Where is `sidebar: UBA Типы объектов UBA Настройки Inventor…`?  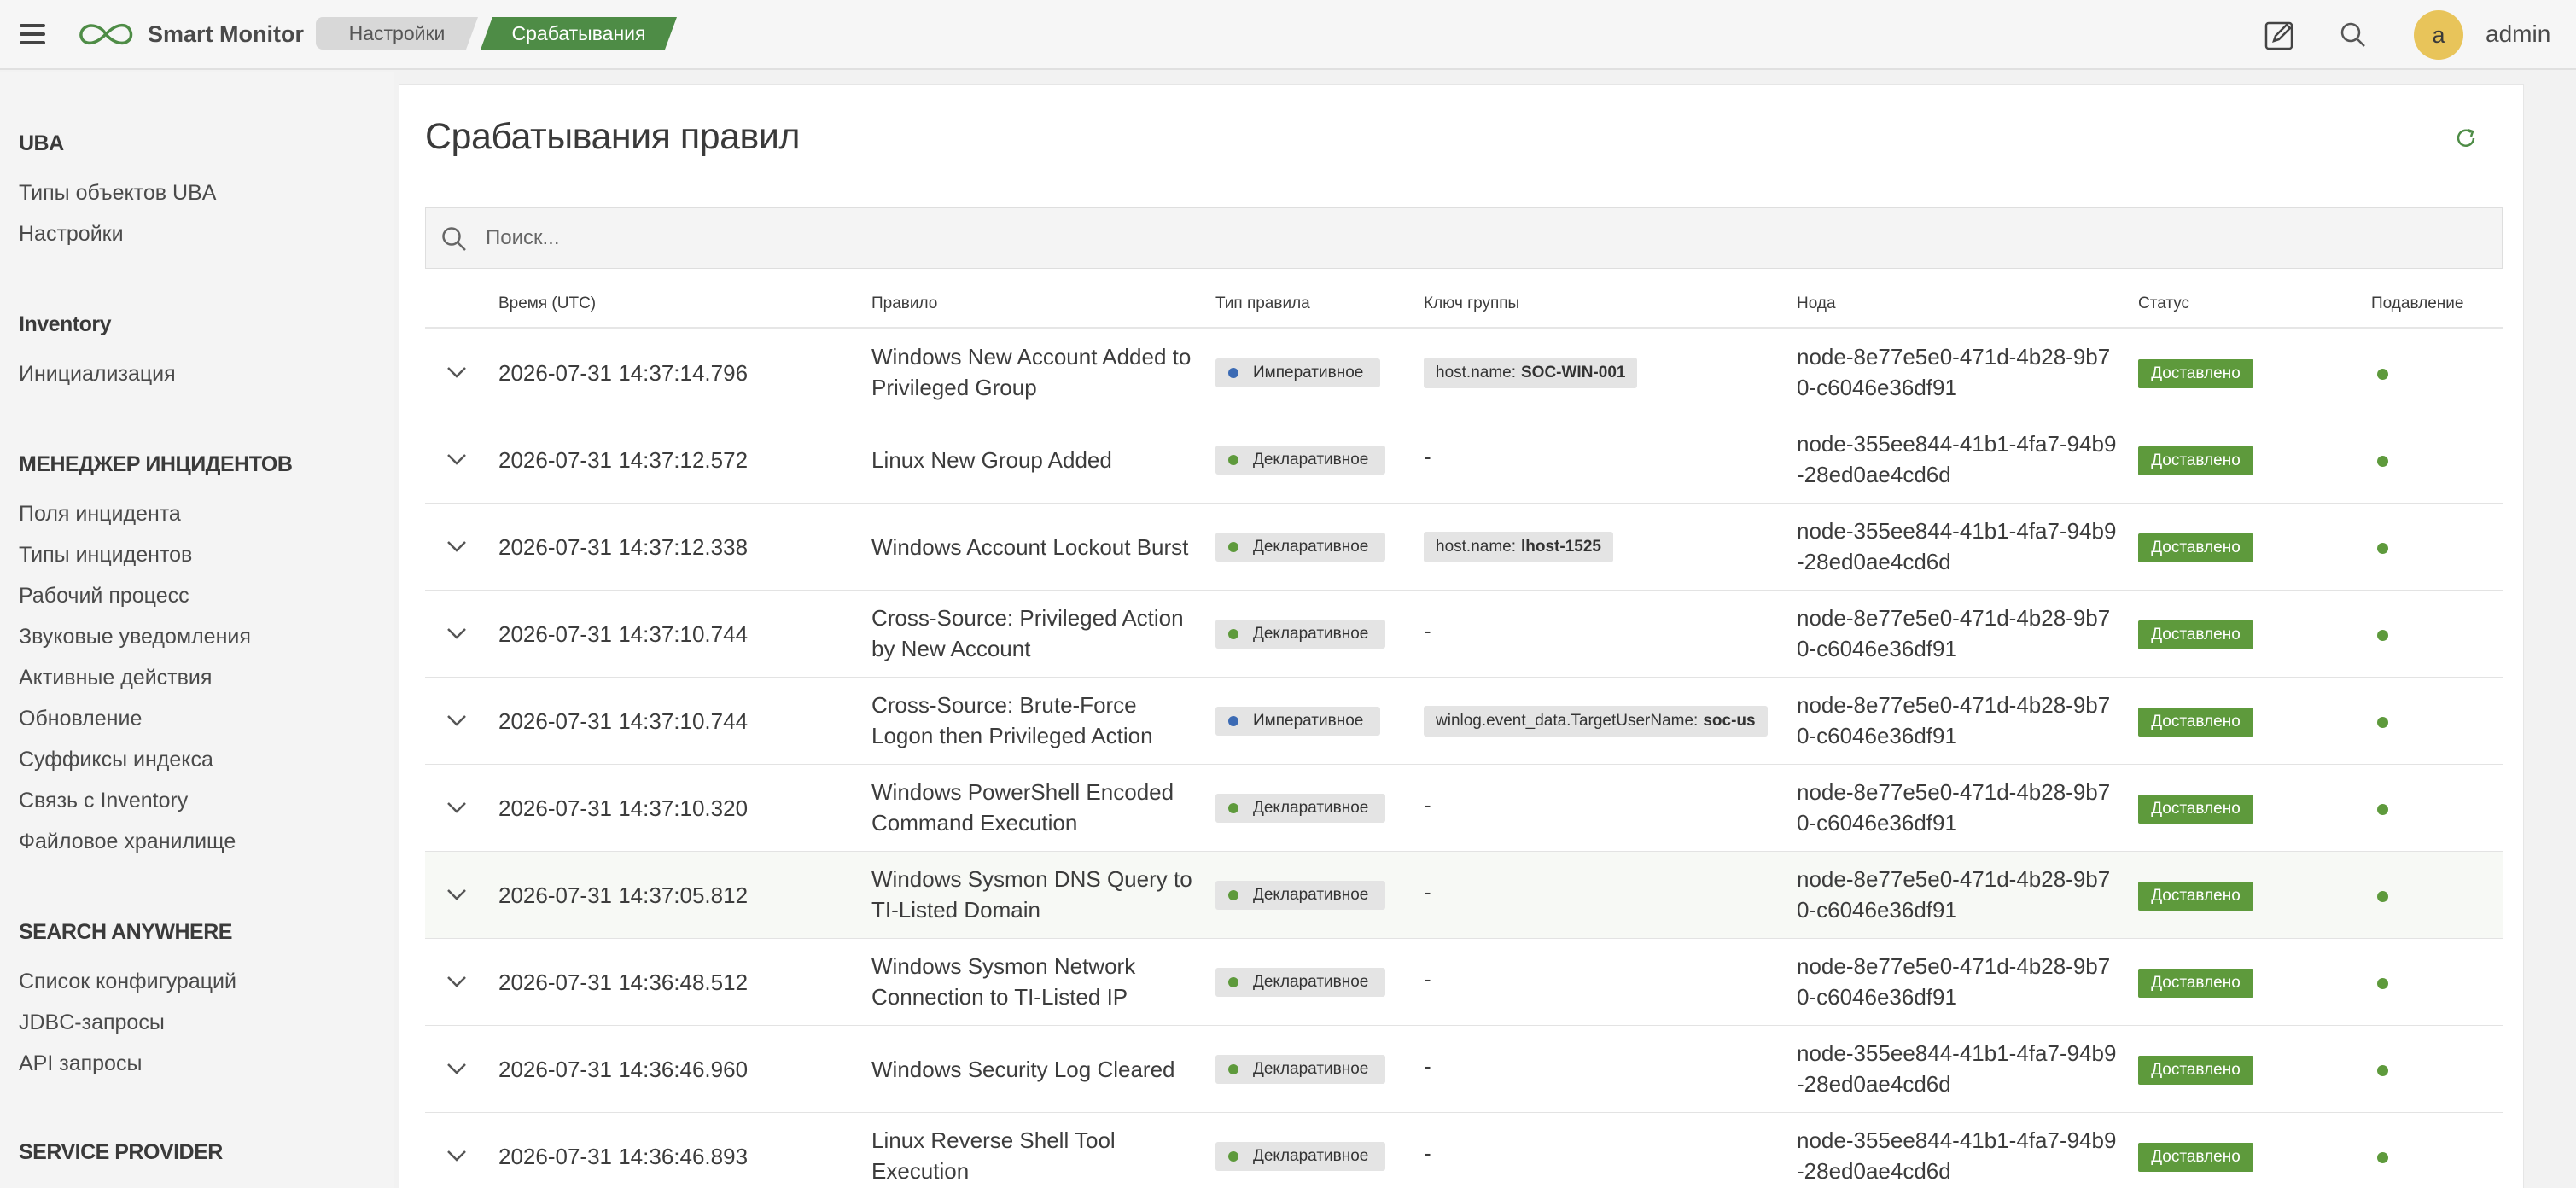
sidebar: UBA Типы объектов UBA Настройки Inventor… is located at coordinates (197, 630).